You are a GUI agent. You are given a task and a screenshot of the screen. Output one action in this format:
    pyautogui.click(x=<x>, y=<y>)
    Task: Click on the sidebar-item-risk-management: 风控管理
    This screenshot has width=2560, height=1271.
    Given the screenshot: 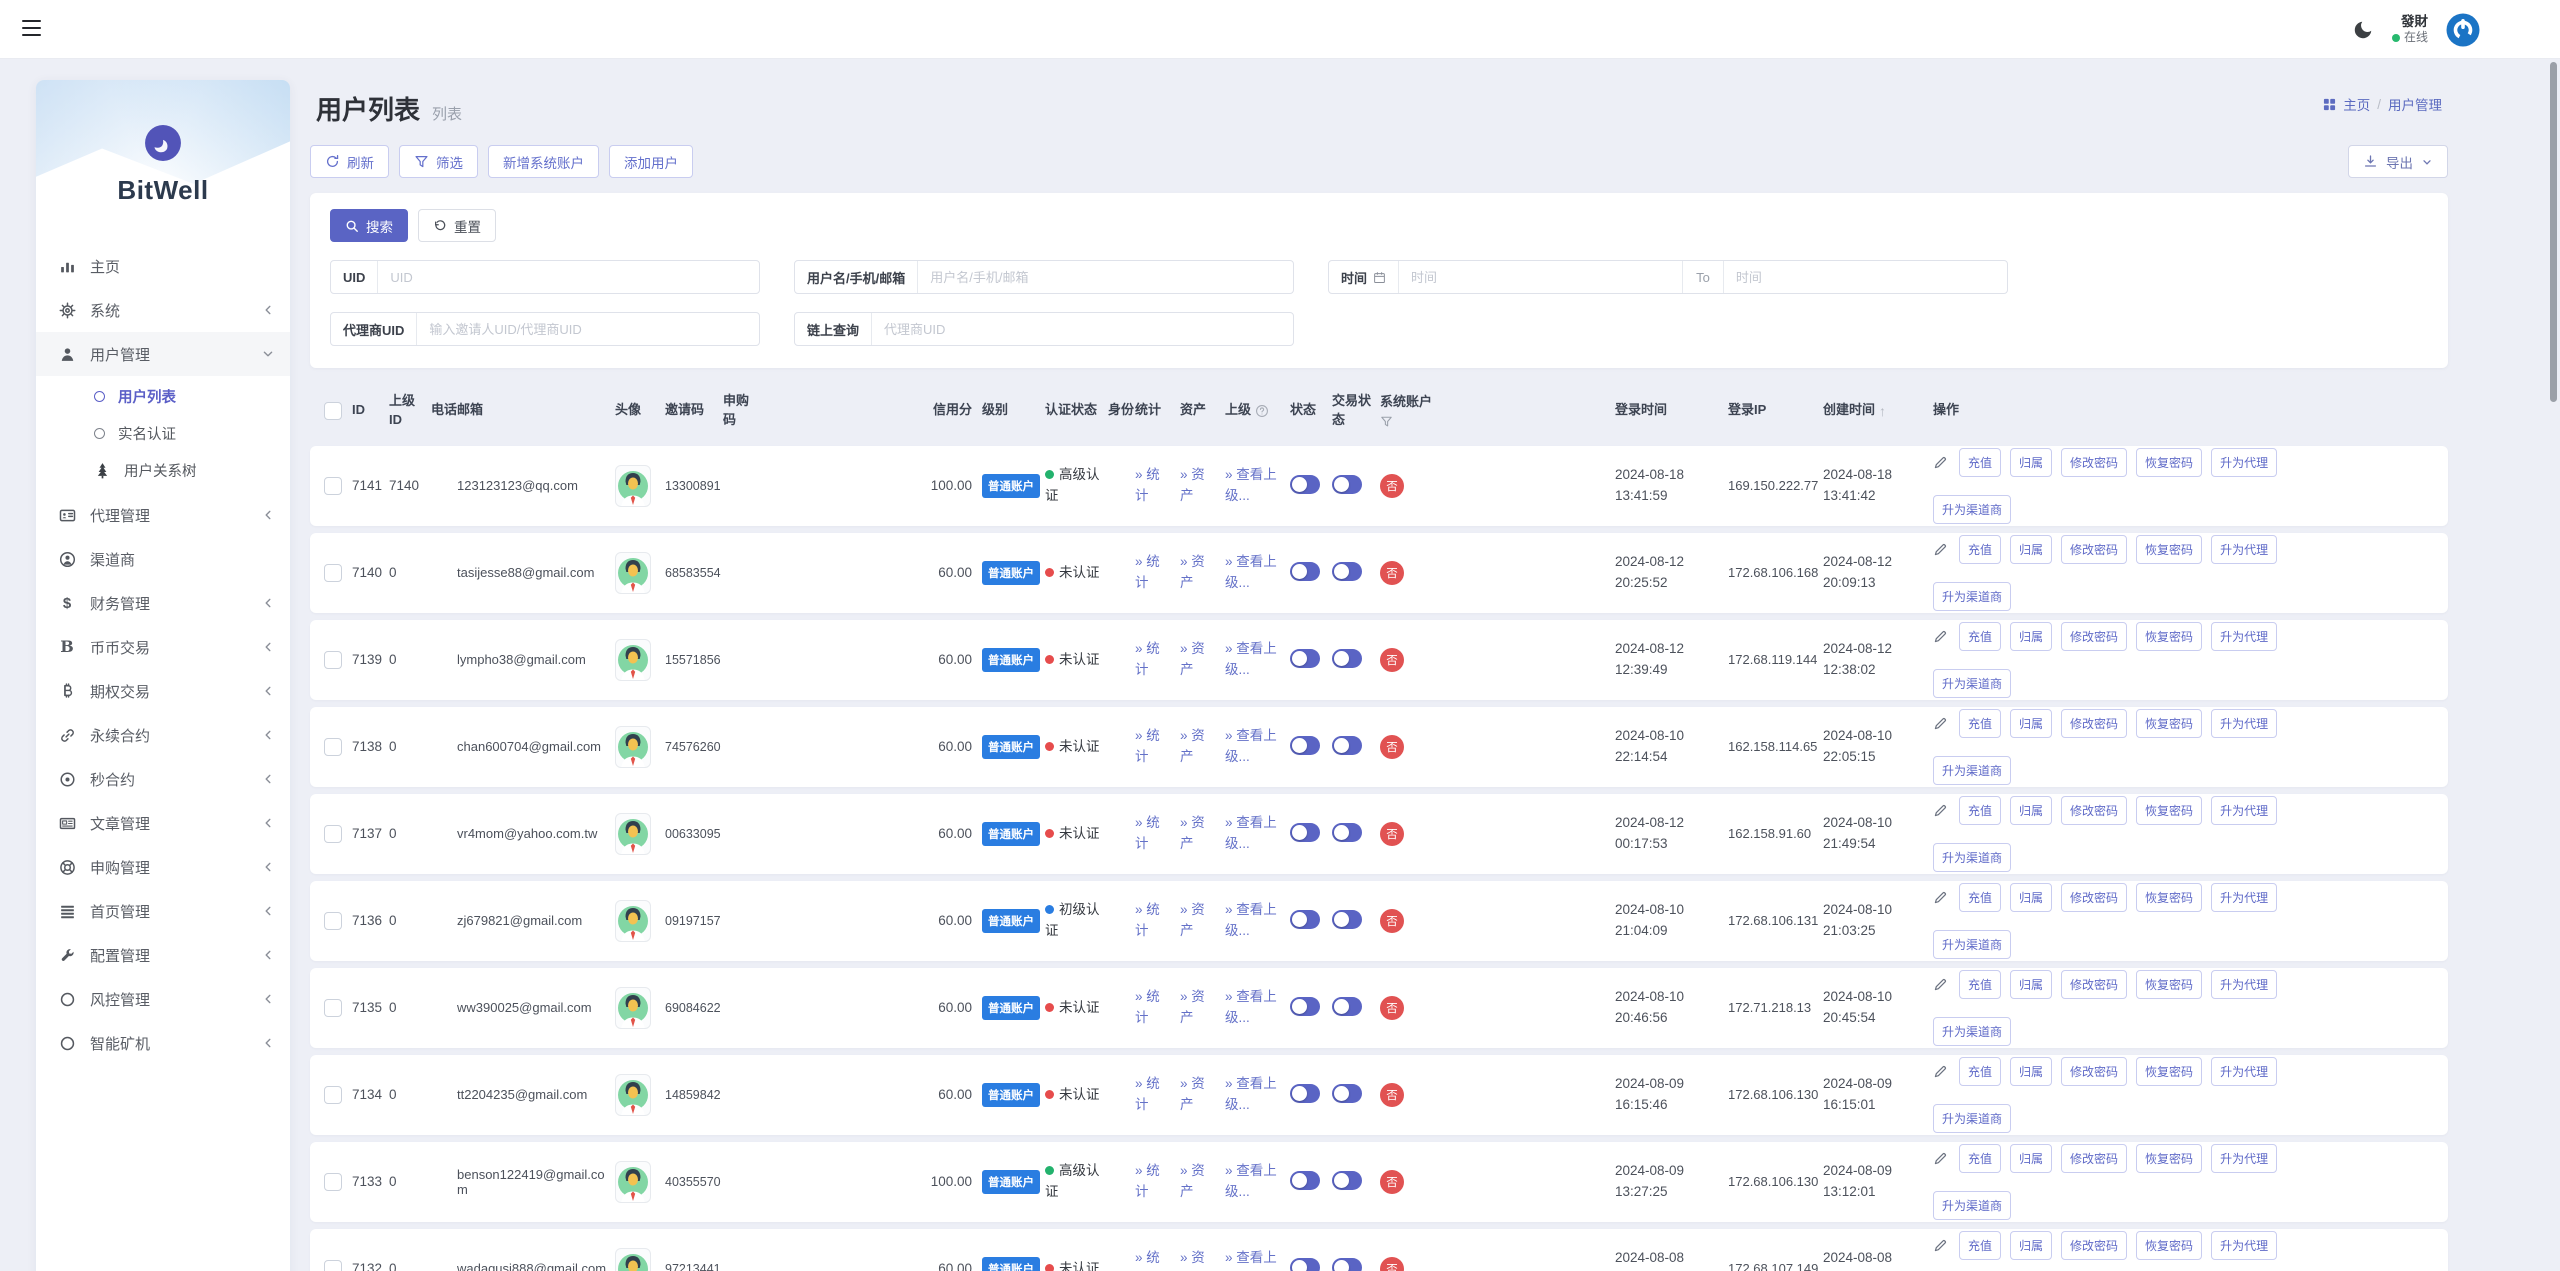 What is the action you would take?
    pyautogui.click(x=163, y=999)
    